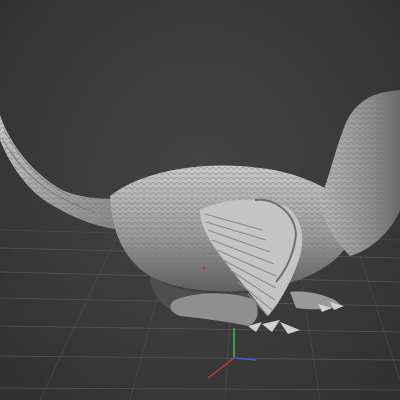 The width and height of the screenshot is (400, 400). I want to click on axis-gizmo-icon, so click(232, 353).